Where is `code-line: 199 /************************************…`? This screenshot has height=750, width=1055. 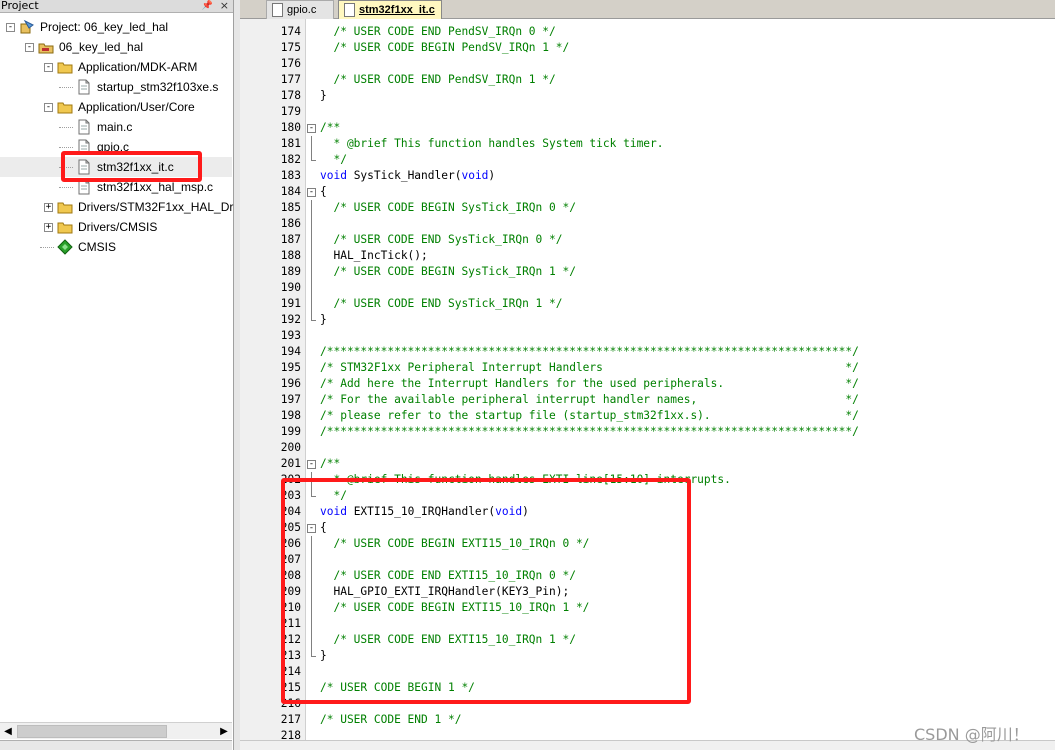
code-line: 199 /************************************… is located at coordinates (647, 432).